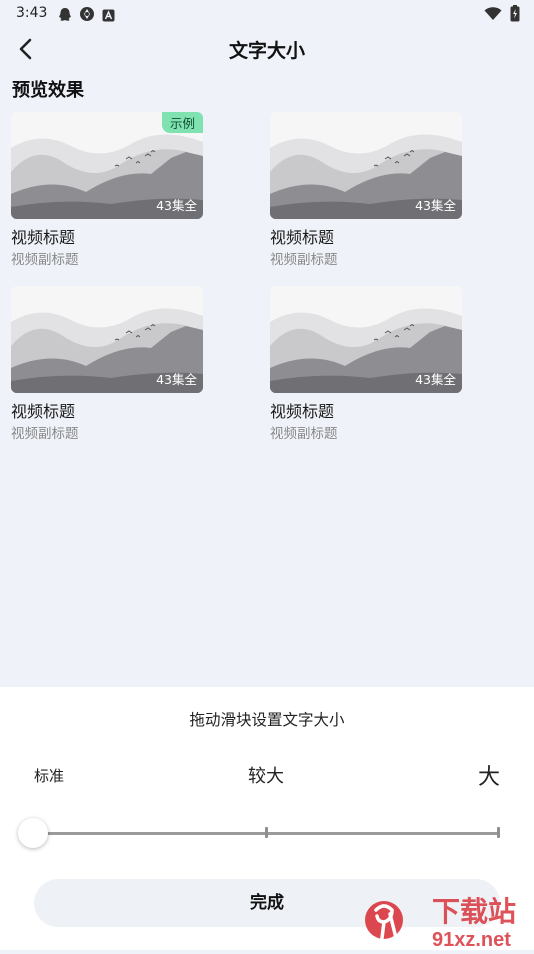 Image resolution: width=534 pixels, height=954 pixels. What do you see at coordinates (65, 16) in the screenshot?
I see `qq-icon` at bounding box center [65, 16].